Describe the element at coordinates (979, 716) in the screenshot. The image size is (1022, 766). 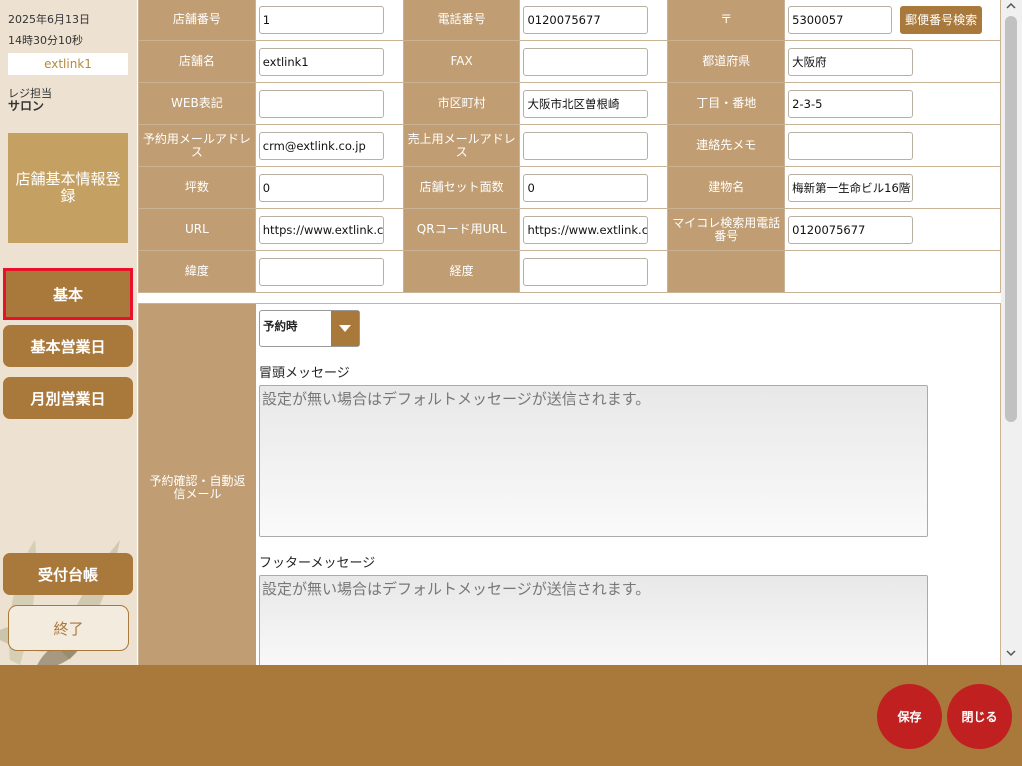
I see `close-button: 閉じる` at that location.